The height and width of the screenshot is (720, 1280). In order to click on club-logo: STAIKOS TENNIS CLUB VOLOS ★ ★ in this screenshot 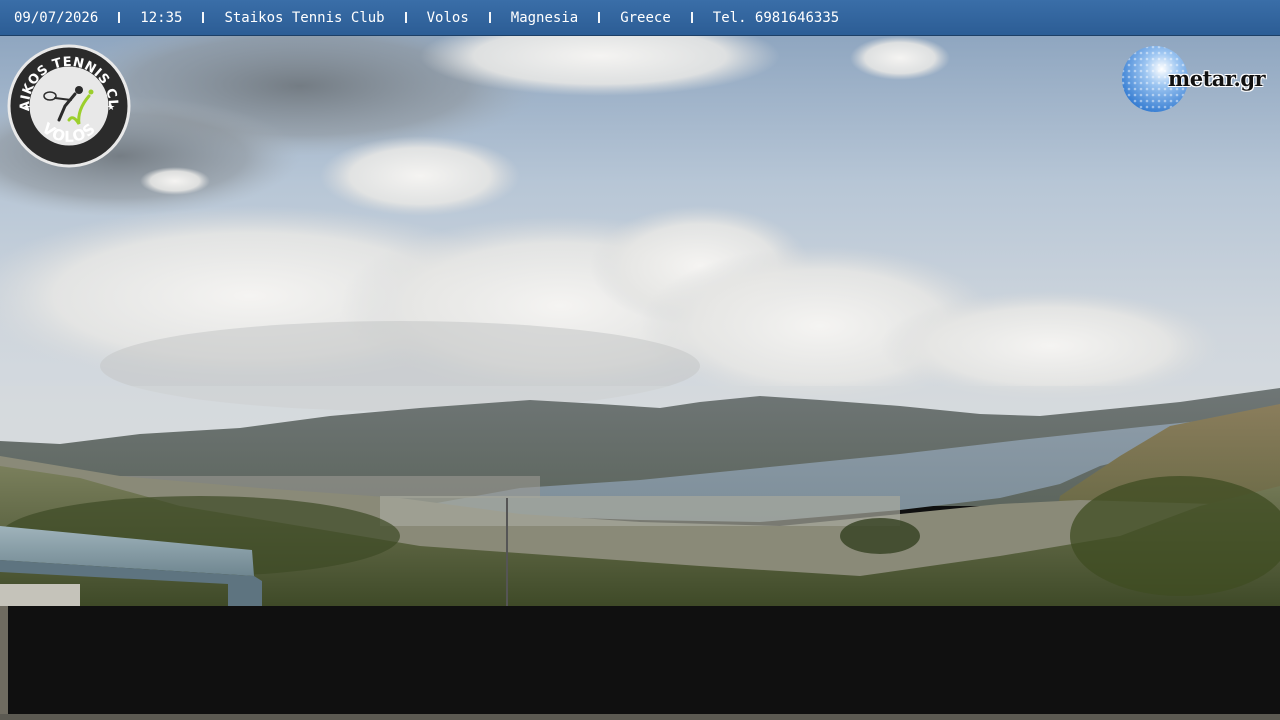, I will do `click(66, 100)`.